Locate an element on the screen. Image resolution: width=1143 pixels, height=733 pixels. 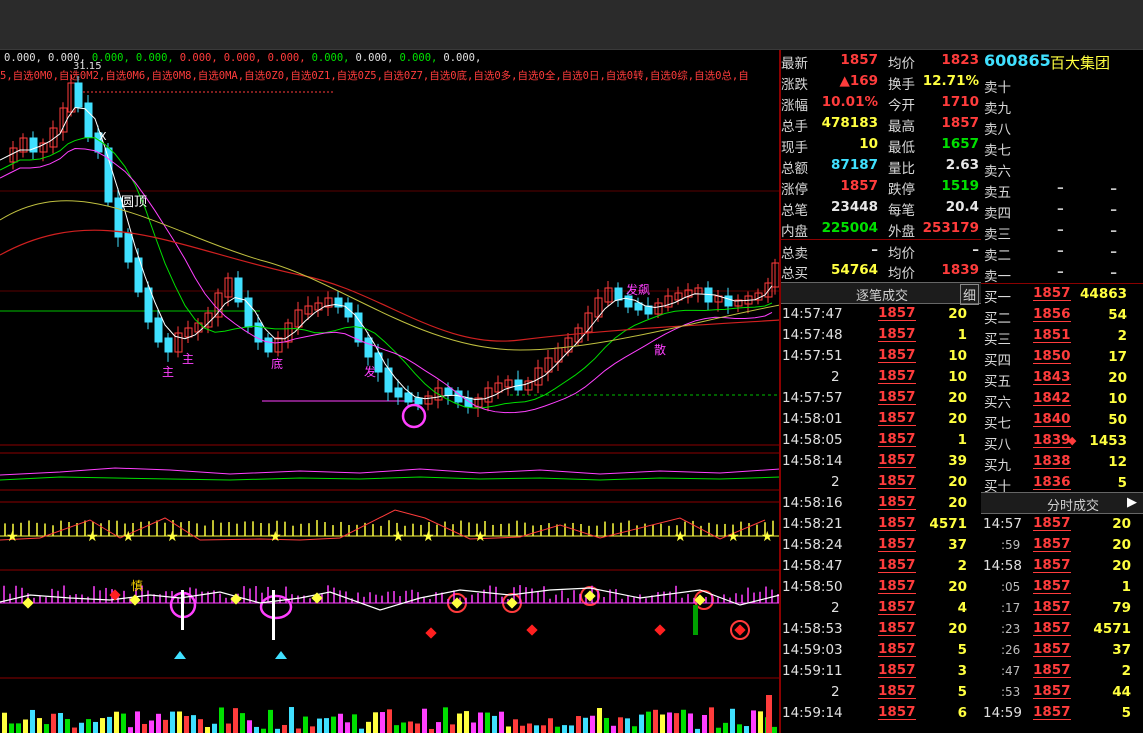
order-book-row: 买三 1851 2 is located at coordinates (1062, 337).